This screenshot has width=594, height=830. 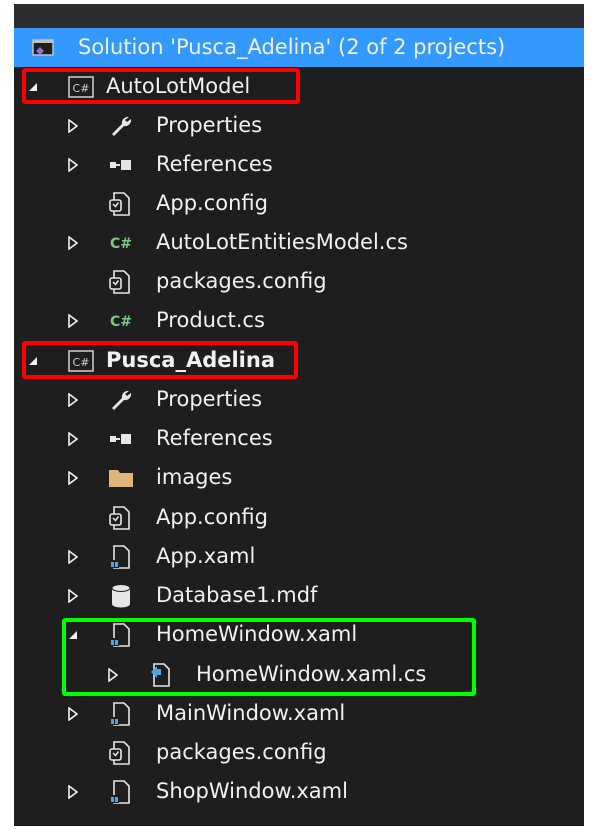 I want to click on tree-item-label: AutoLotEntitiesModel.cs, so click(x=282, y=242).